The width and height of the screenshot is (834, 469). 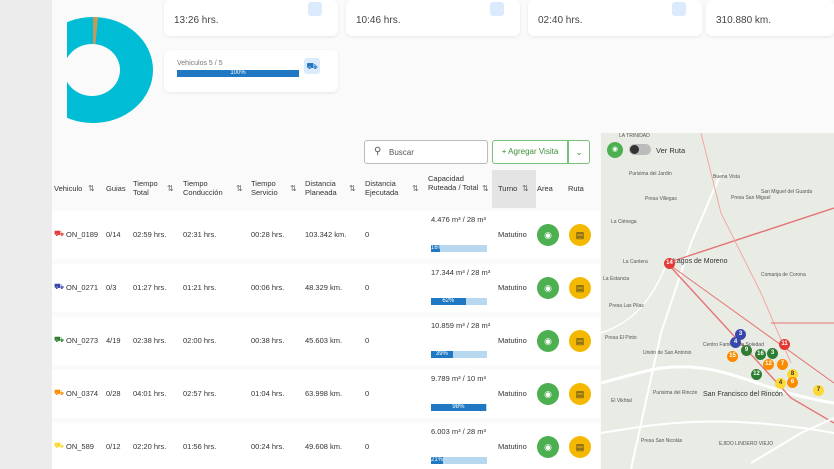 I want to click on map-marker: 9, so click(x=746, y=350).